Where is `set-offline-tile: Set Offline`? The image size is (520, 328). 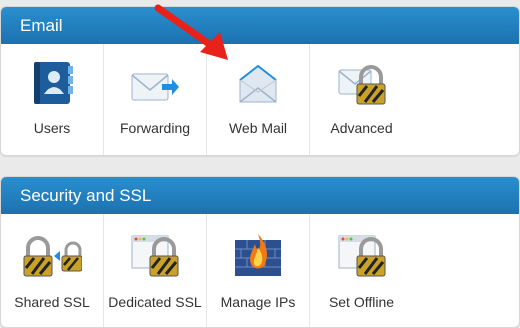 set-offline-tile: Set Offline is located at coordinates (361, 270).